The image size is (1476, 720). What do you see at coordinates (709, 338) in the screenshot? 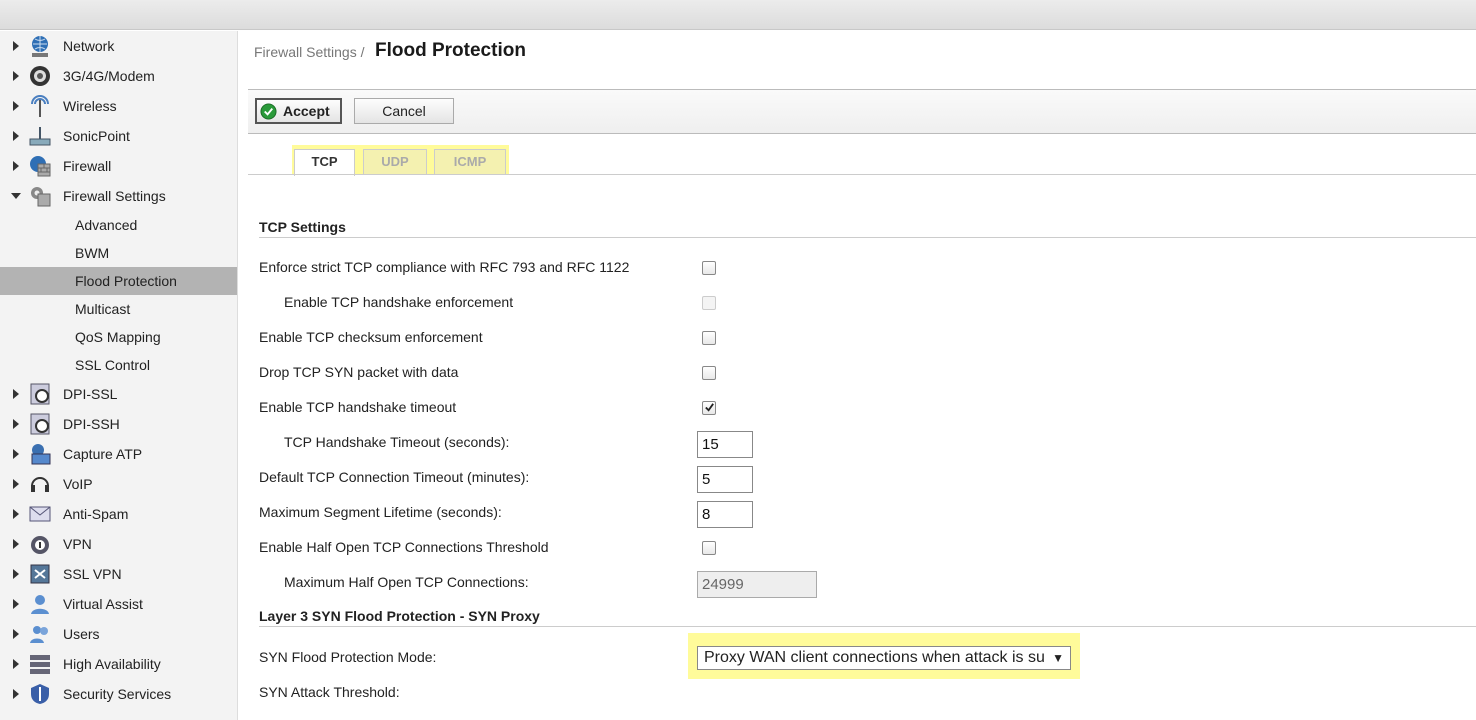
I see `checksum-enforcement-checkbox` at bounding box center [709, 338].